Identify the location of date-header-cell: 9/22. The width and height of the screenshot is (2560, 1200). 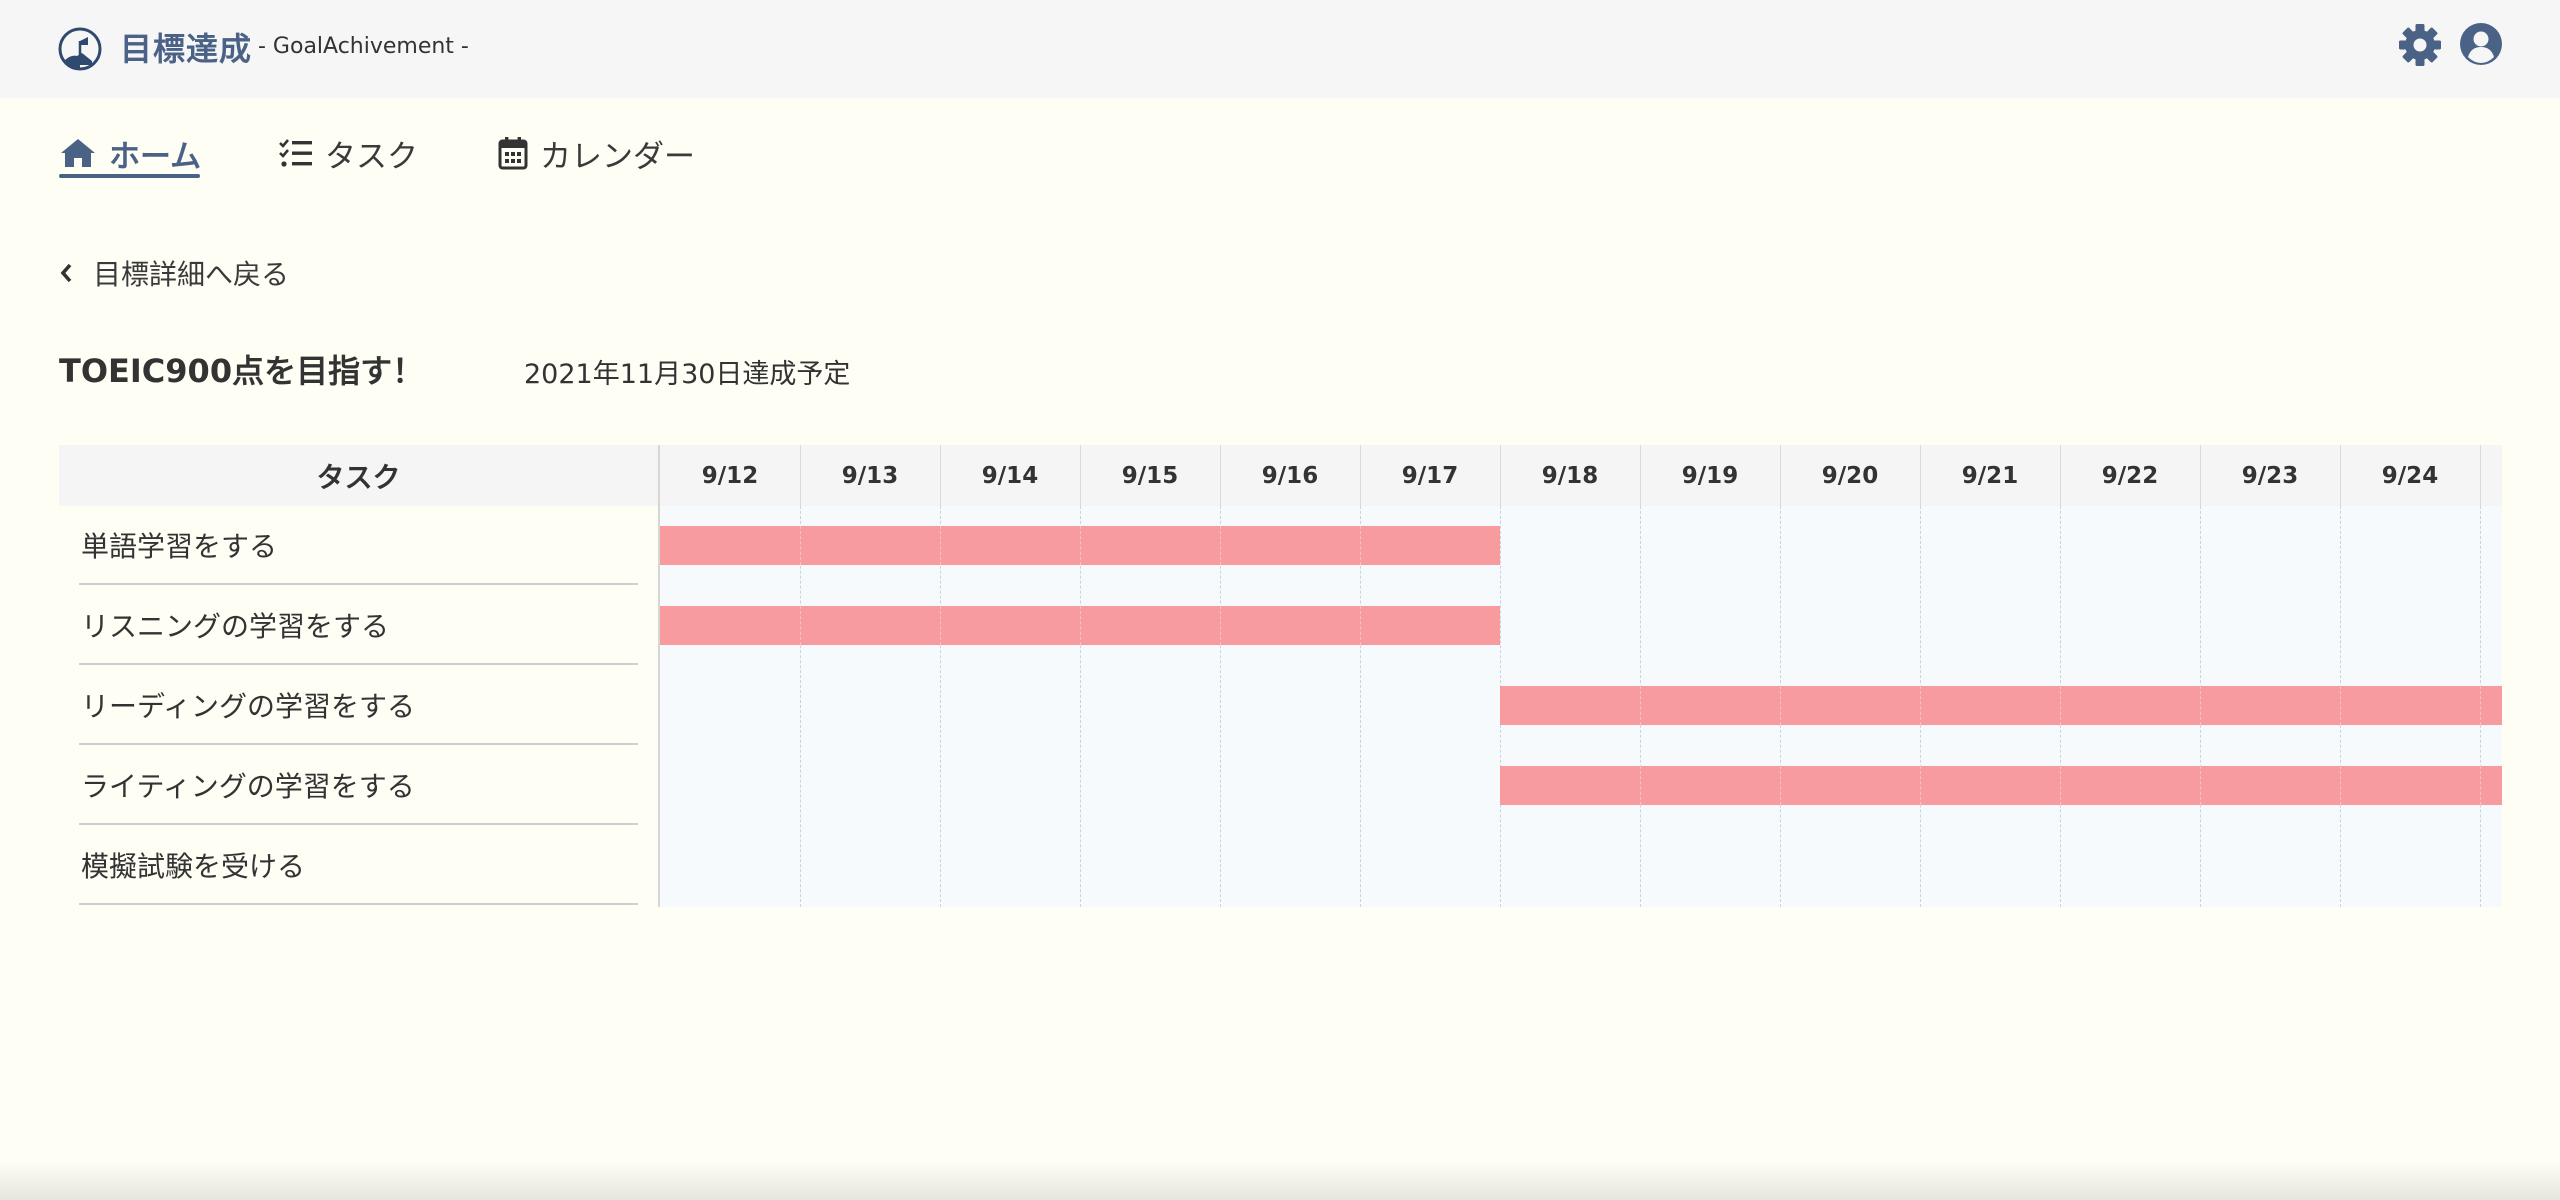
(2130, 475).